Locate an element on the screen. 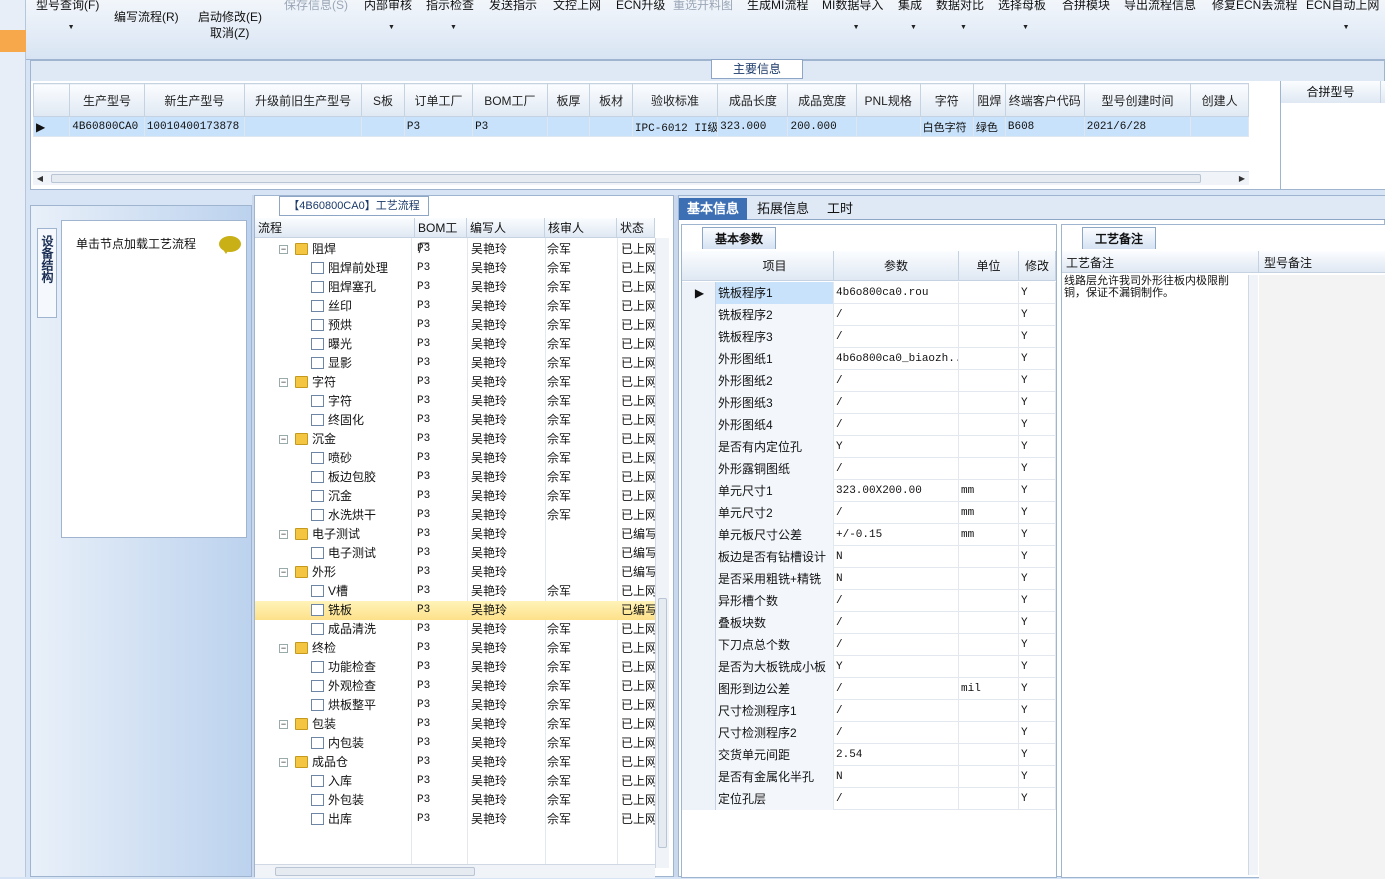 The image size is (1385, 879). param-row: 是否有内定位孔 Y Y is located at coordinates (869, 447).